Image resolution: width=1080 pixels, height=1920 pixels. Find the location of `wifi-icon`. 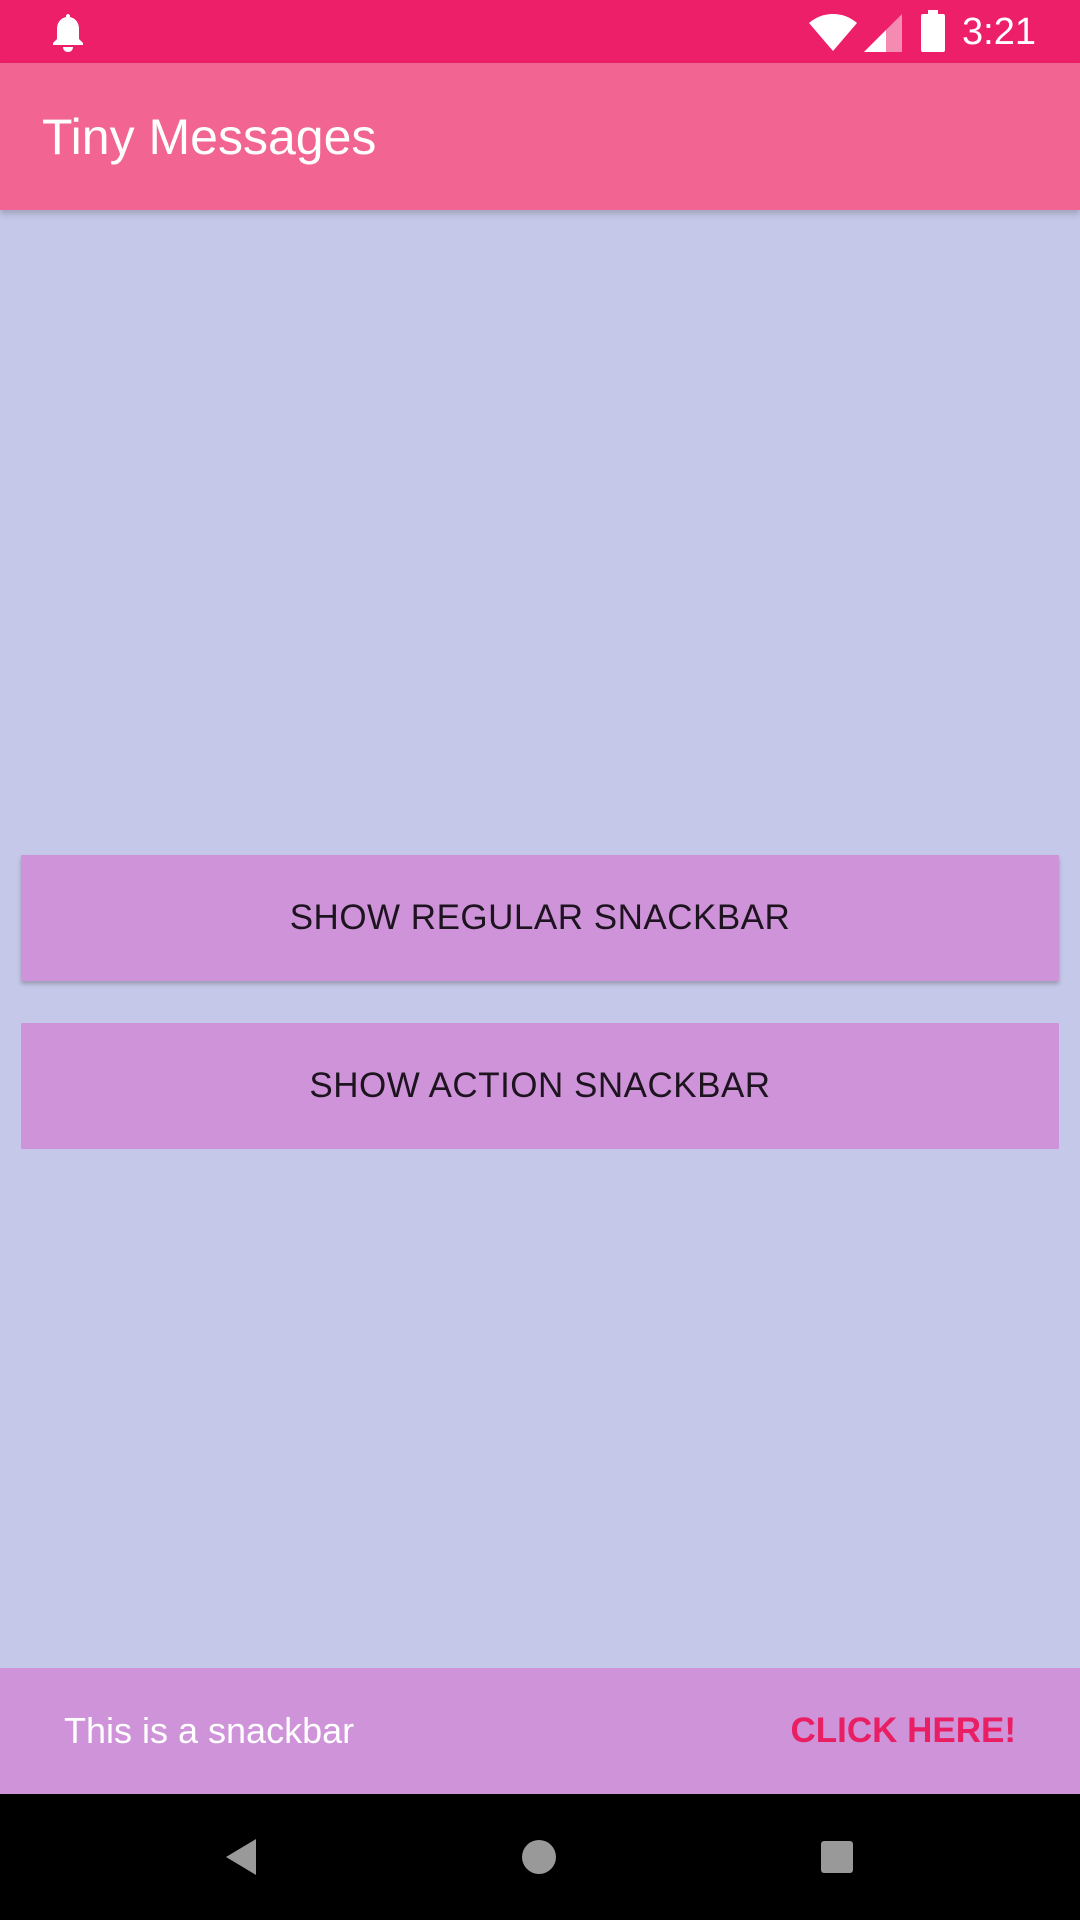

wifi-icon is located at coordinates (833, 32).